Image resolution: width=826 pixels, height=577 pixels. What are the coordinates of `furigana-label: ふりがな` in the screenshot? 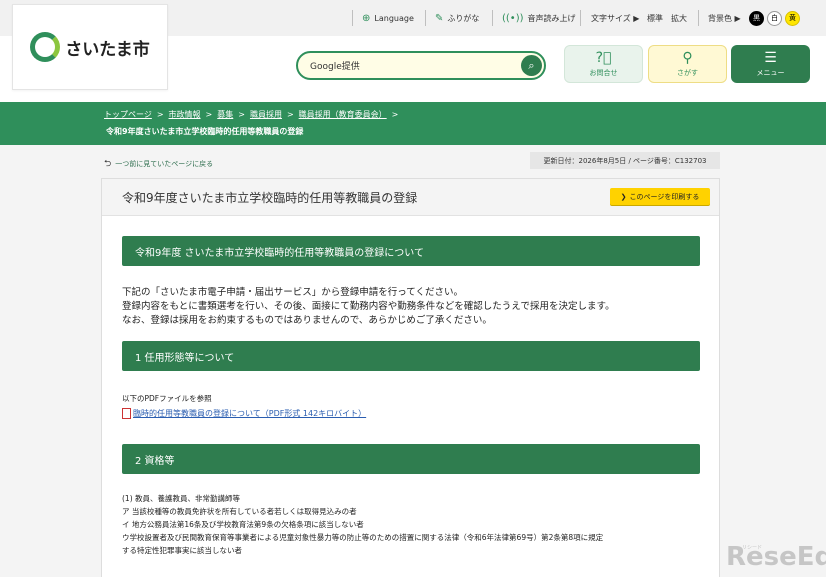 It's located at (463, 18).